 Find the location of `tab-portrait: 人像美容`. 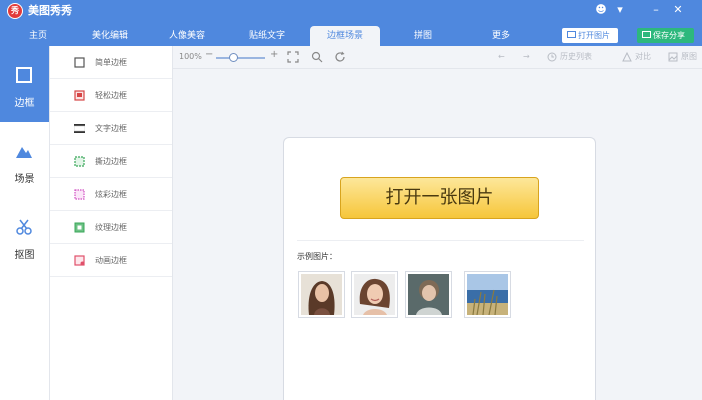

tab-portrait: 人像美容 is located at coordinates (187, 36).